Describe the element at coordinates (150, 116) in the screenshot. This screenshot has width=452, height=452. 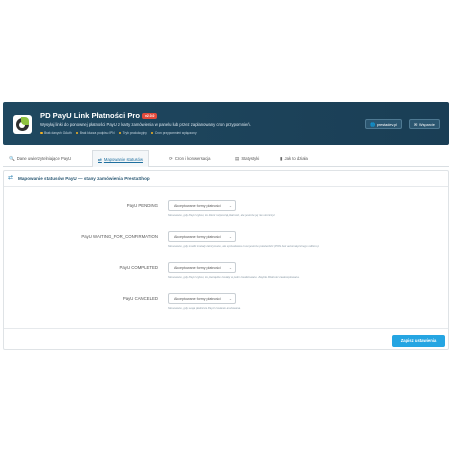
I see `version-badge: v2.0.0` at that location.